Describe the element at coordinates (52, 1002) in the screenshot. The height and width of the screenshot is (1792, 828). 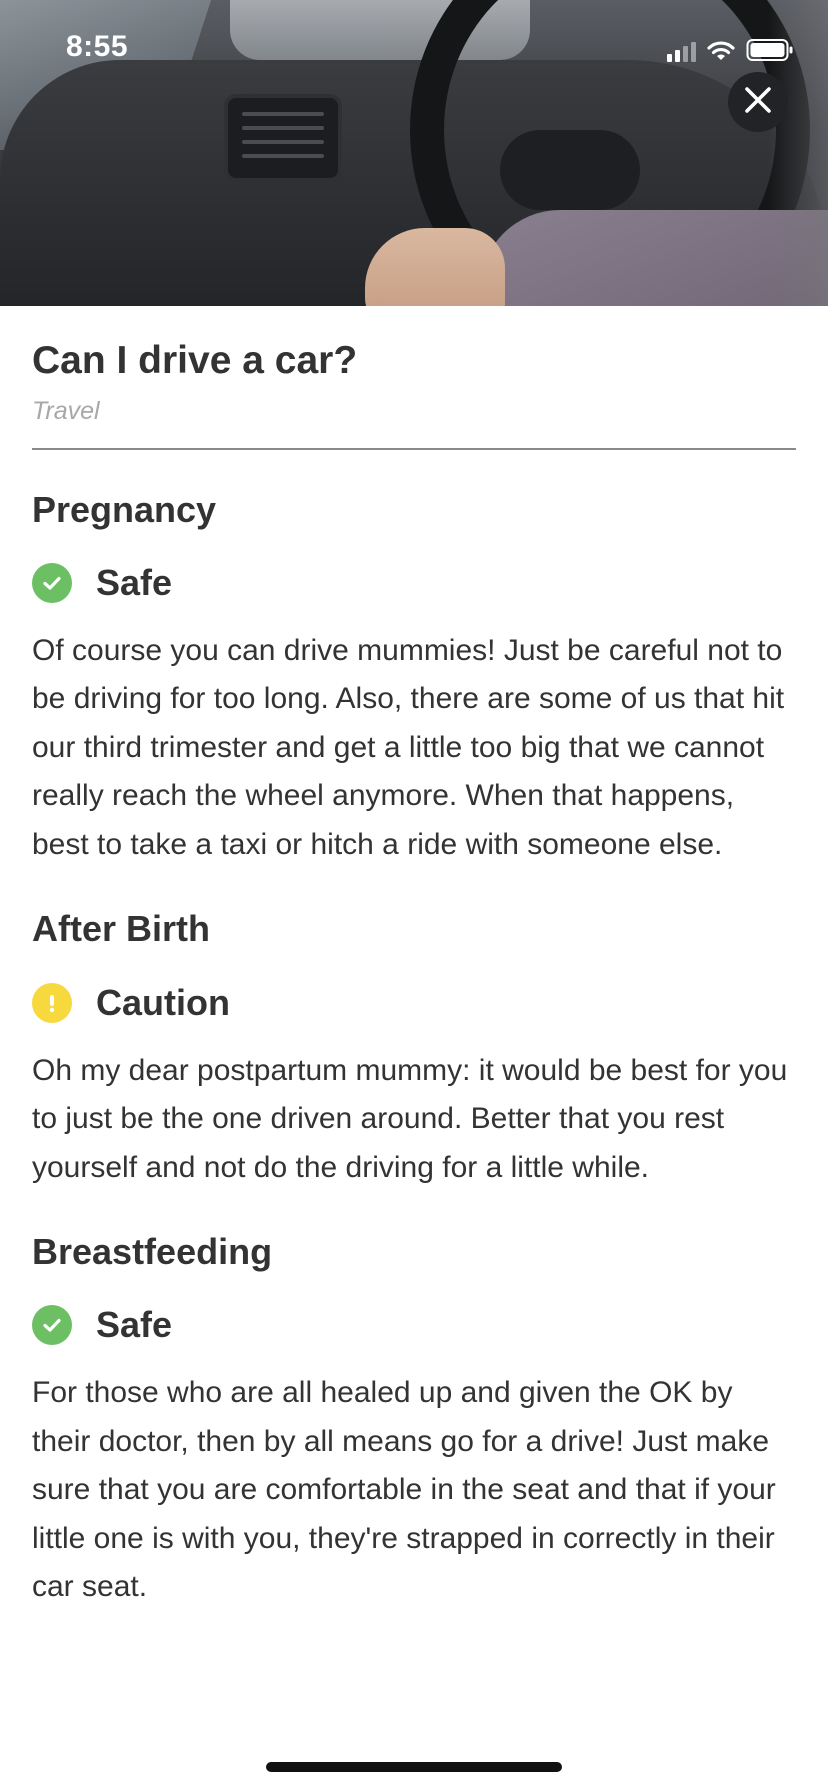
I see `exclamation-circle-icon` at that location.